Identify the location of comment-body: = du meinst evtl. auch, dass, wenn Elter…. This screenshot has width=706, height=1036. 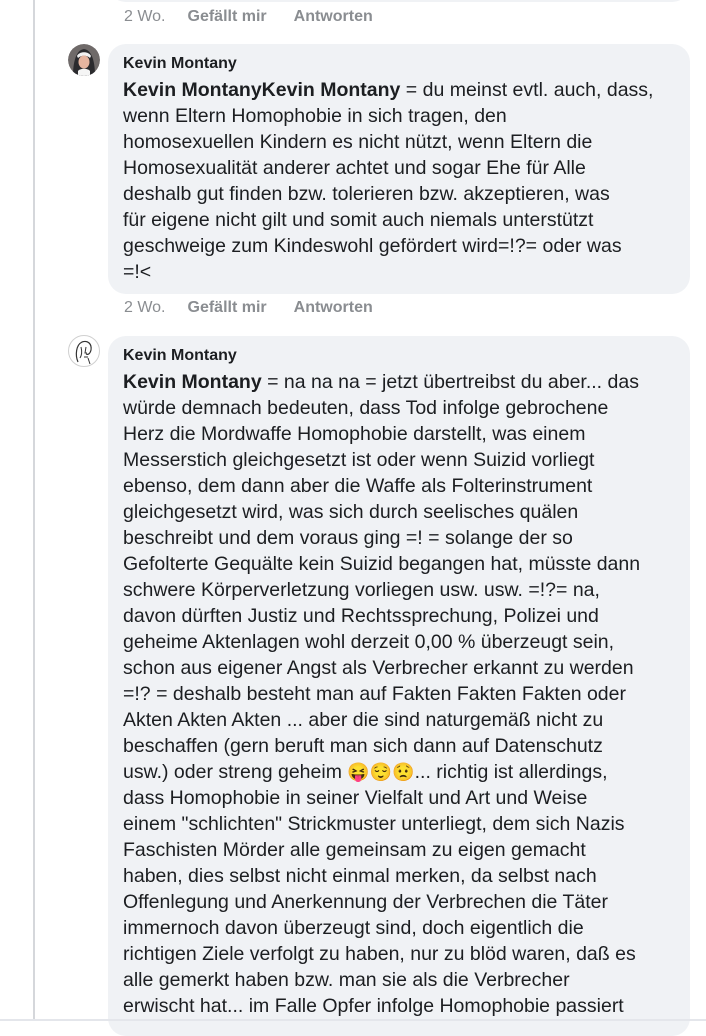
(388, 181).